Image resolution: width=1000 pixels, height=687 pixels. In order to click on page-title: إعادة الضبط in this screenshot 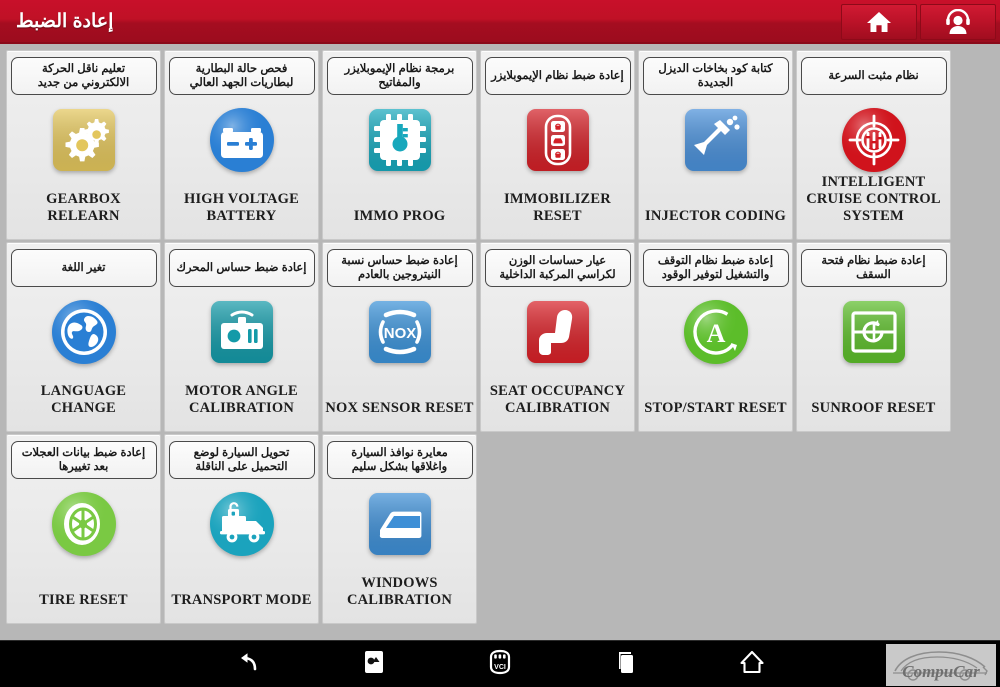, I will do `click(65, 21)`.